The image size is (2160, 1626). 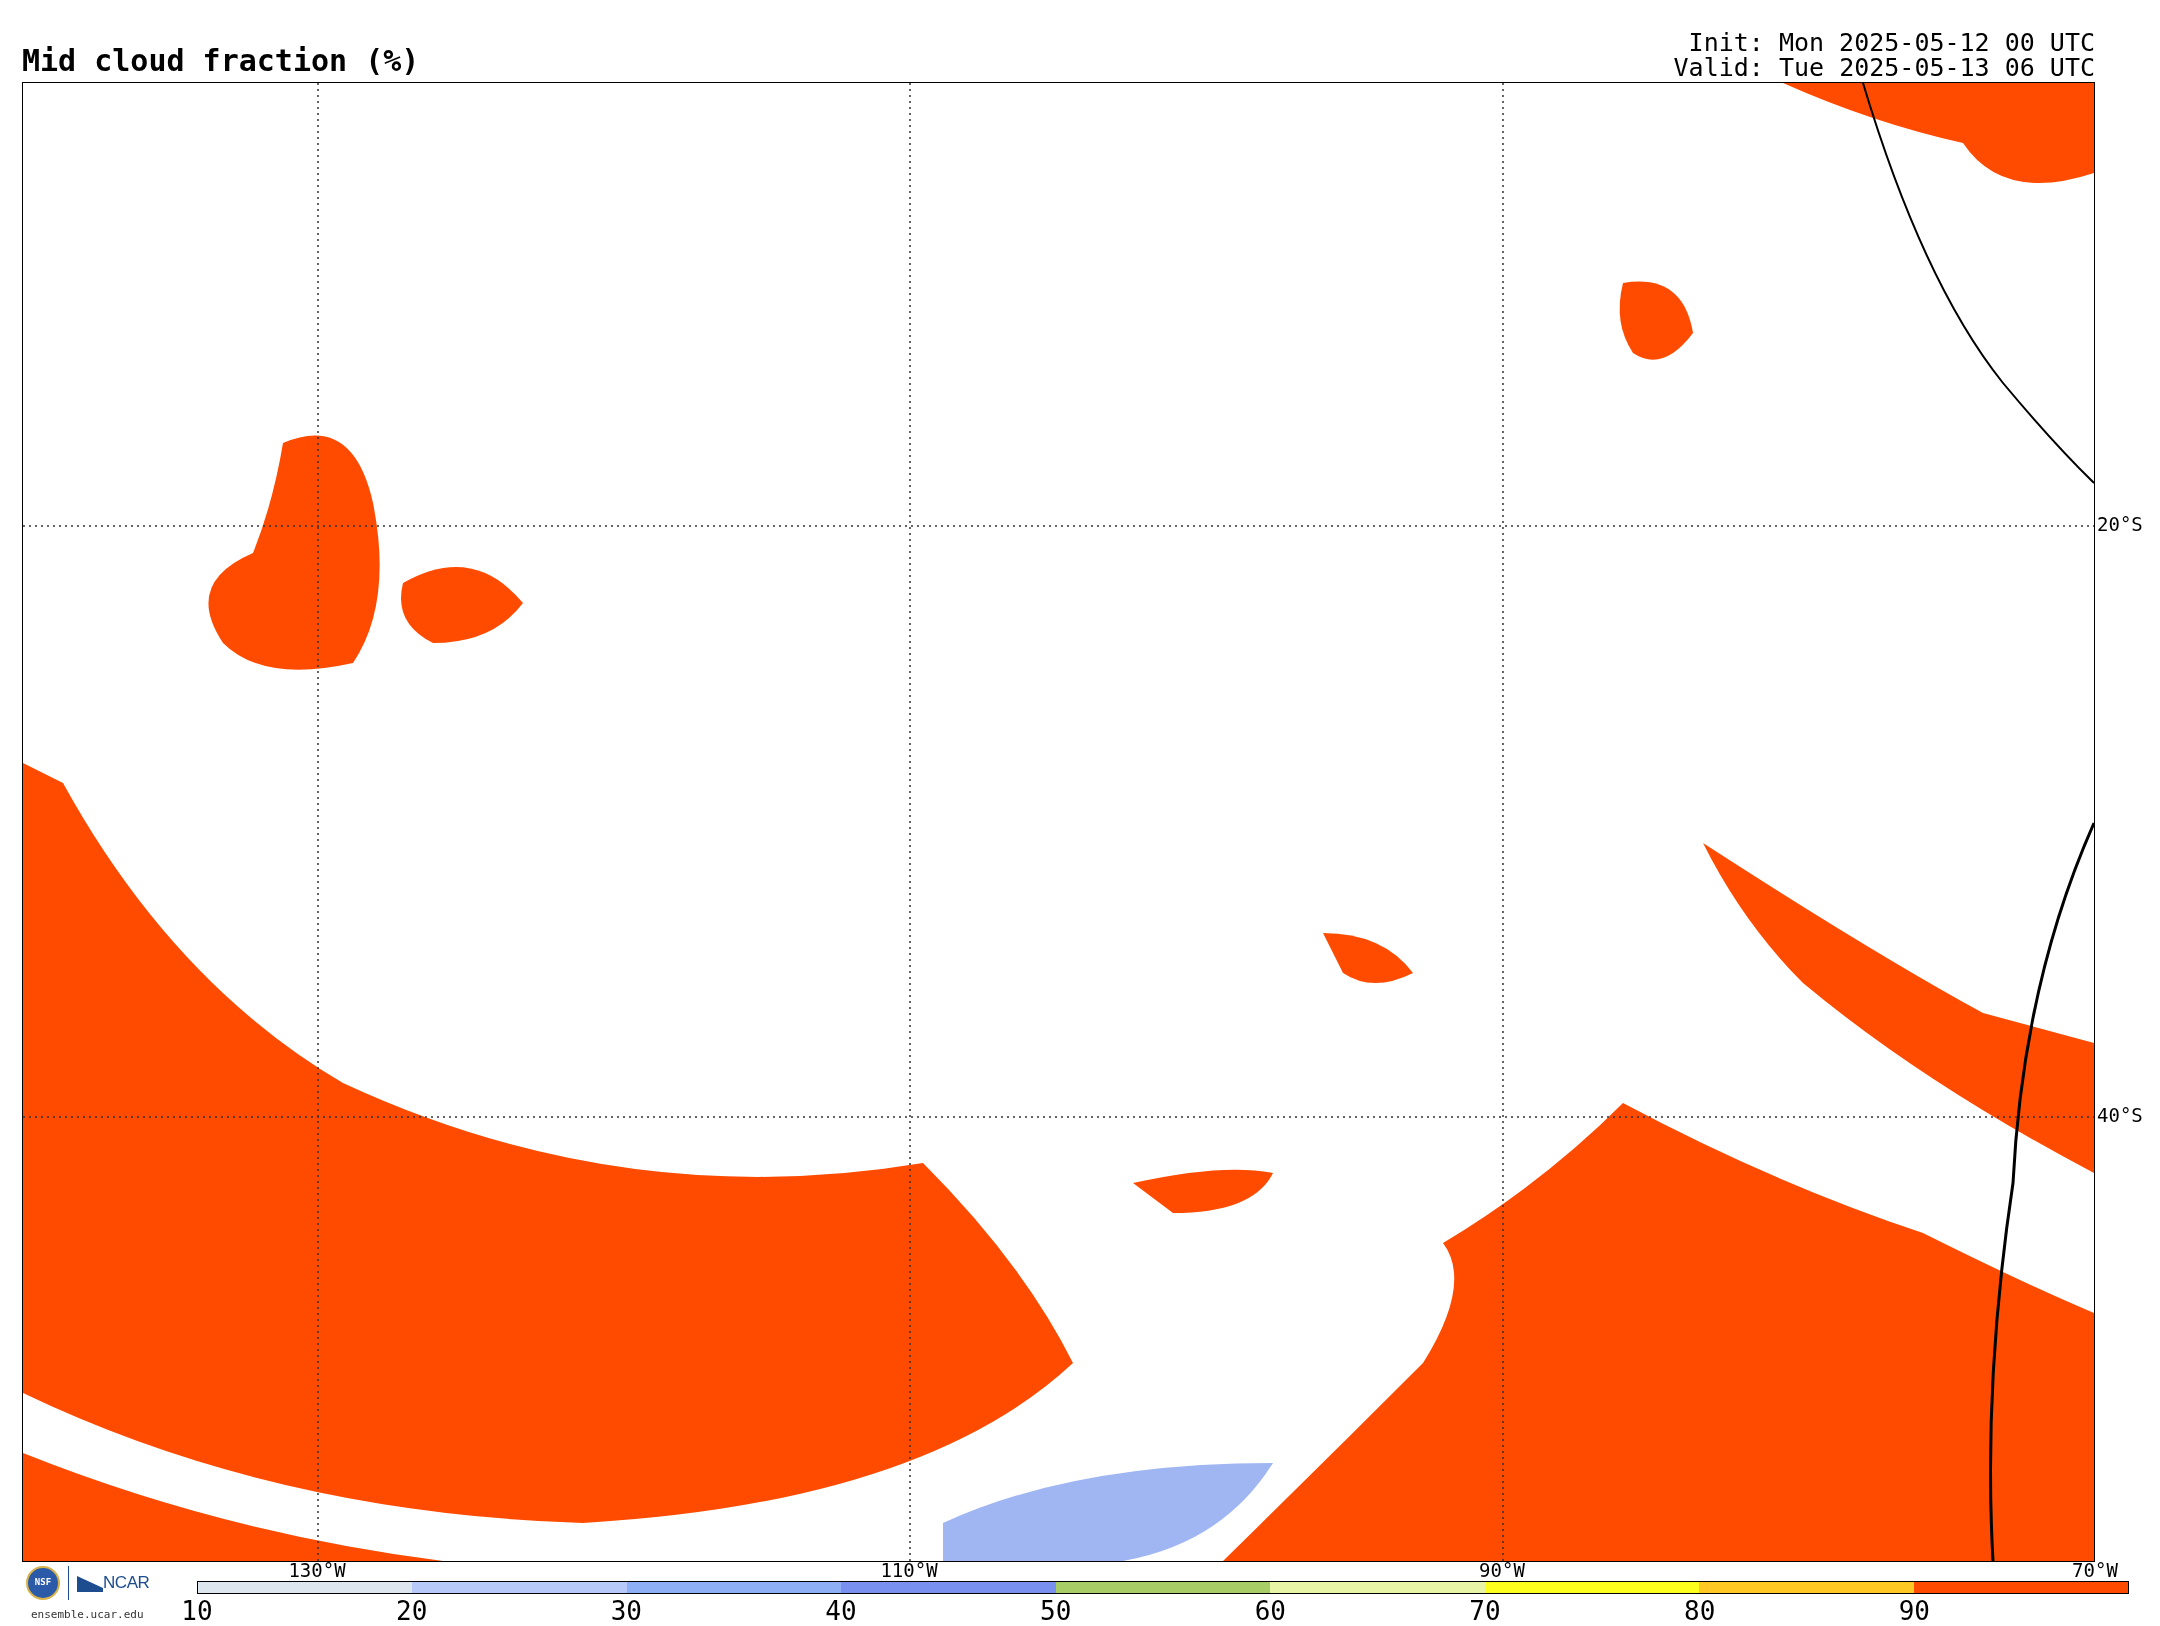 What do you see at coordinates (197, 1611) in the screenshot?
I see `colorbar-tick-label: 10` at bounding box center [197, 1611].